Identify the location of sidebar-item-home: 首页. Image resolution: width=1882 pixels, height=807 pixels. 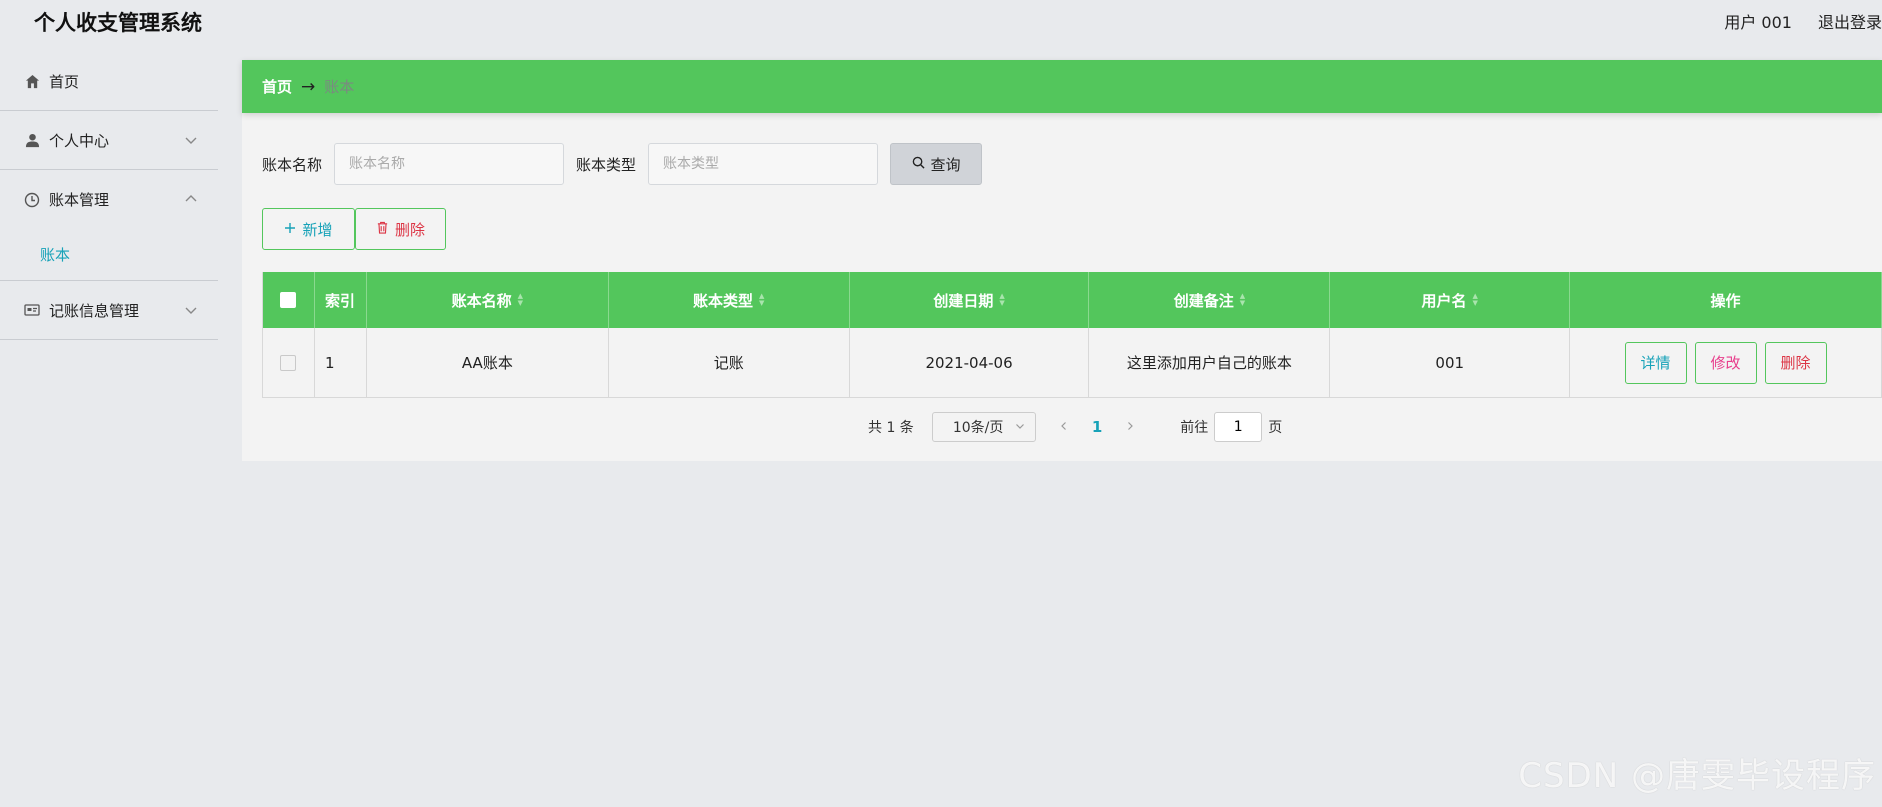
(109, 81).